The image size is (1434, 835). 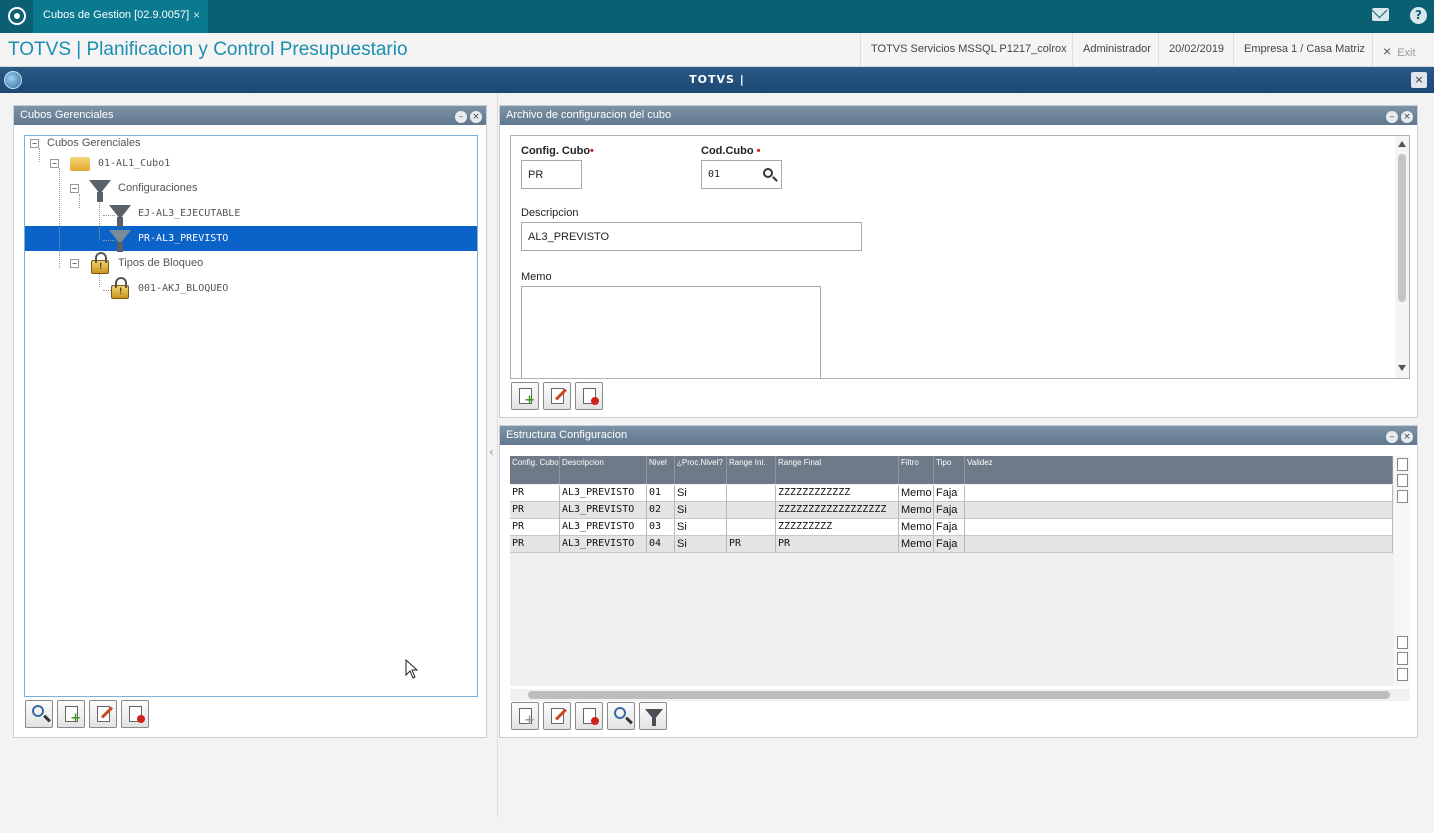 I want to click on tab-close-icon: ×, so click(x=196, y=15).